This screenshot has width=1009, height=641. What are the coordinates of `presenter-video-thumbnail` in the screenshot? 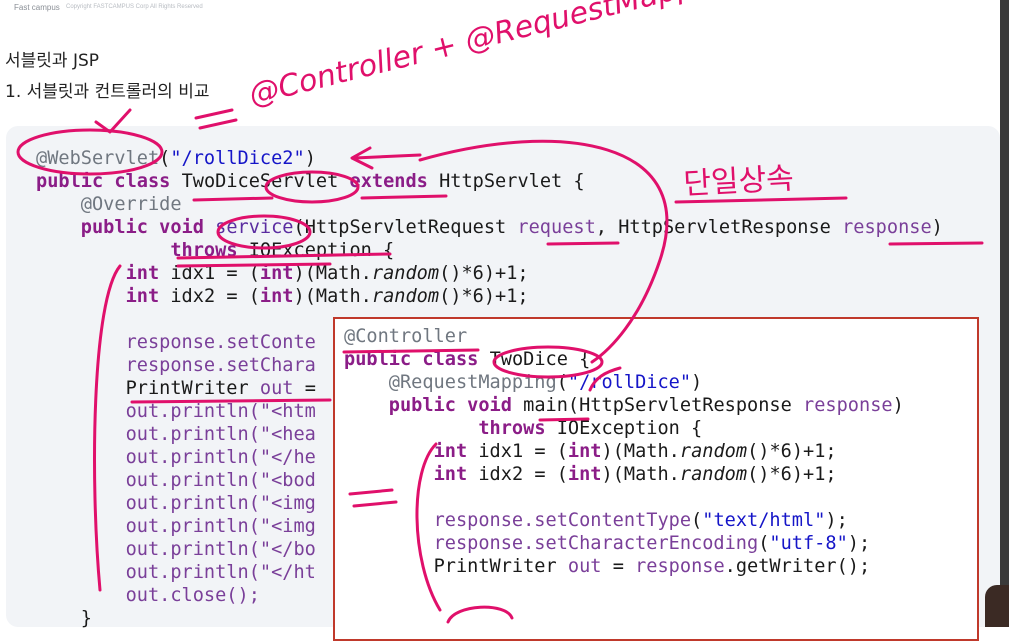 It's located at (997, 606).